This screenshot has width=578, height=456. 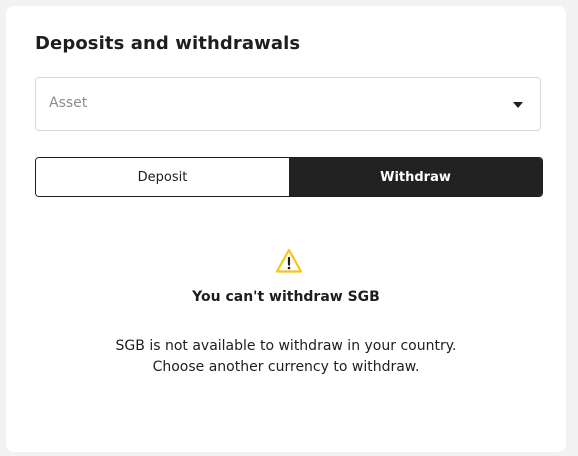 I want to click on deposit-withdraw-toggle: Deposit Withdraw, so click(x=289, y=177).